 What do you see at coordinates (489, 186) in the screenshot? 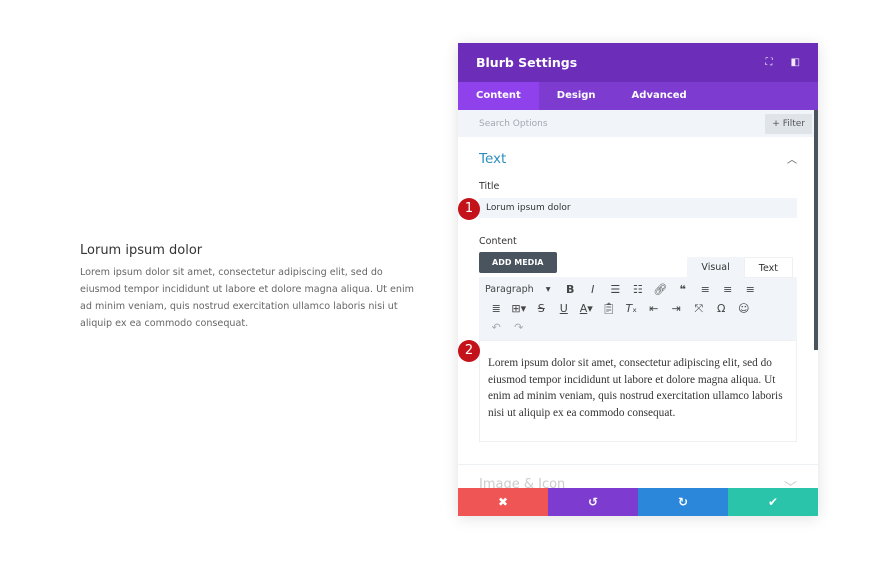
I see `title-label: Title` at bounding box center [489, 186].